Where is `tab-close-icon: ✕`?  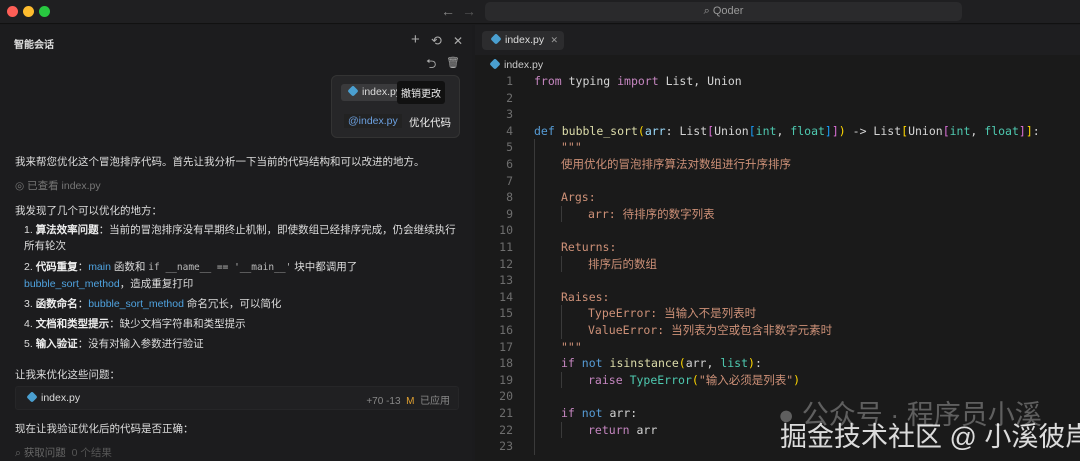 tab-close-icon: ✕ is located at coordinates (554, 40).